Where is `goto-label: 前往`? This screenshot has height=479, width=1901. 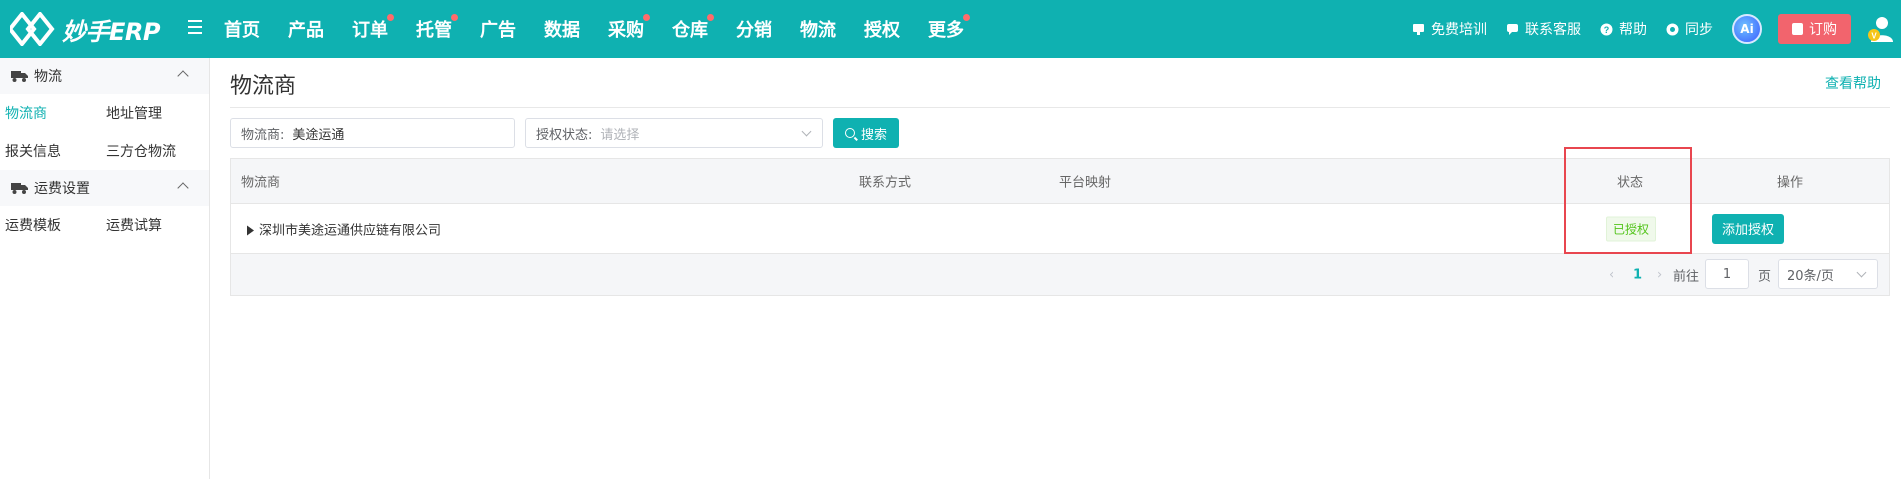
goto-label: 前往 is located at coordinates (1686, 276).